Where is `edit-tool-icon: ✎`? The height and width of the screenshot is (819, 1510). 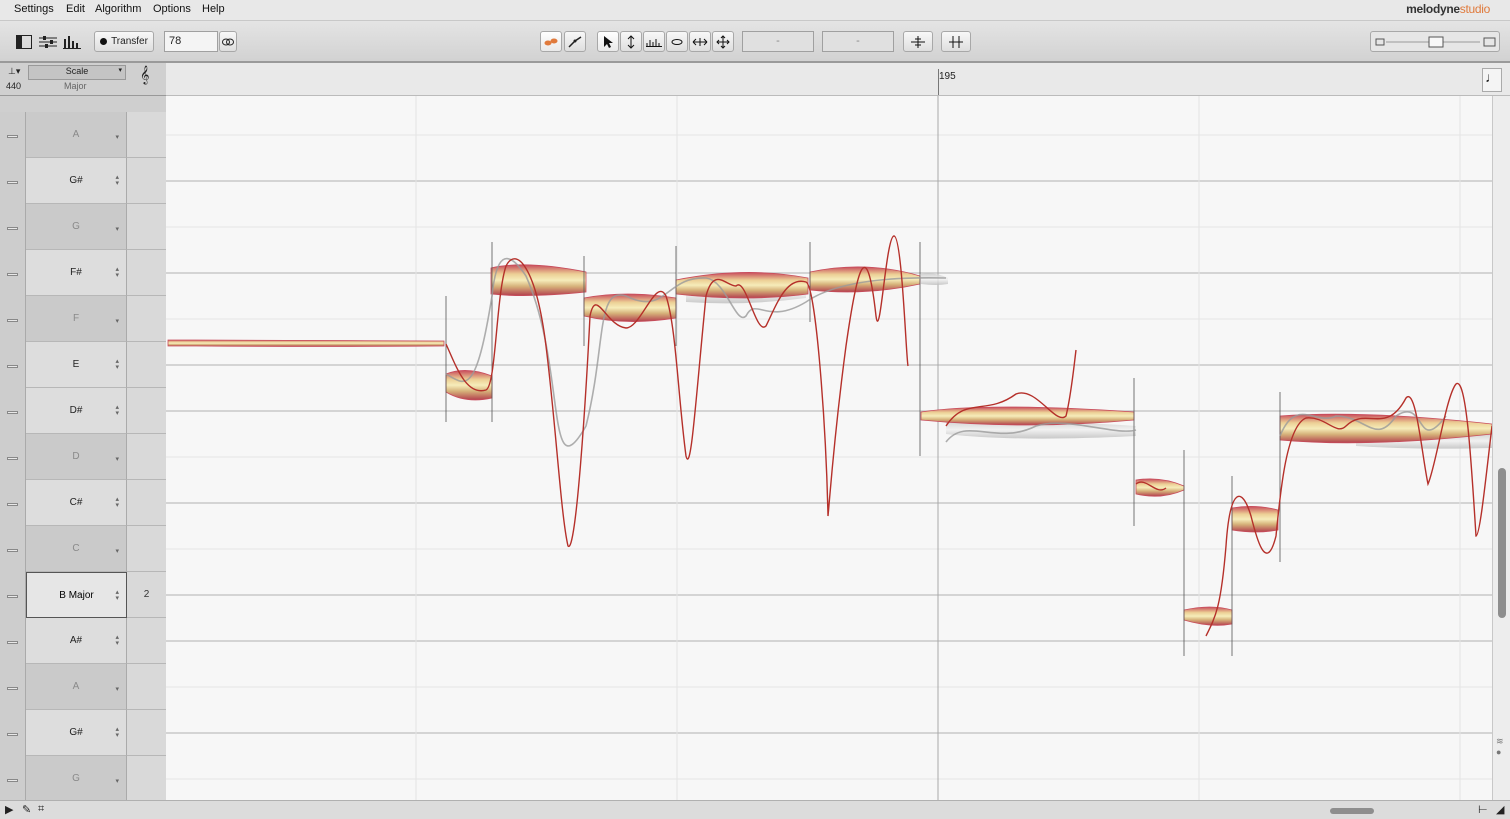 edit-tool-icon: ✎ is located at coordinates (26, 809).